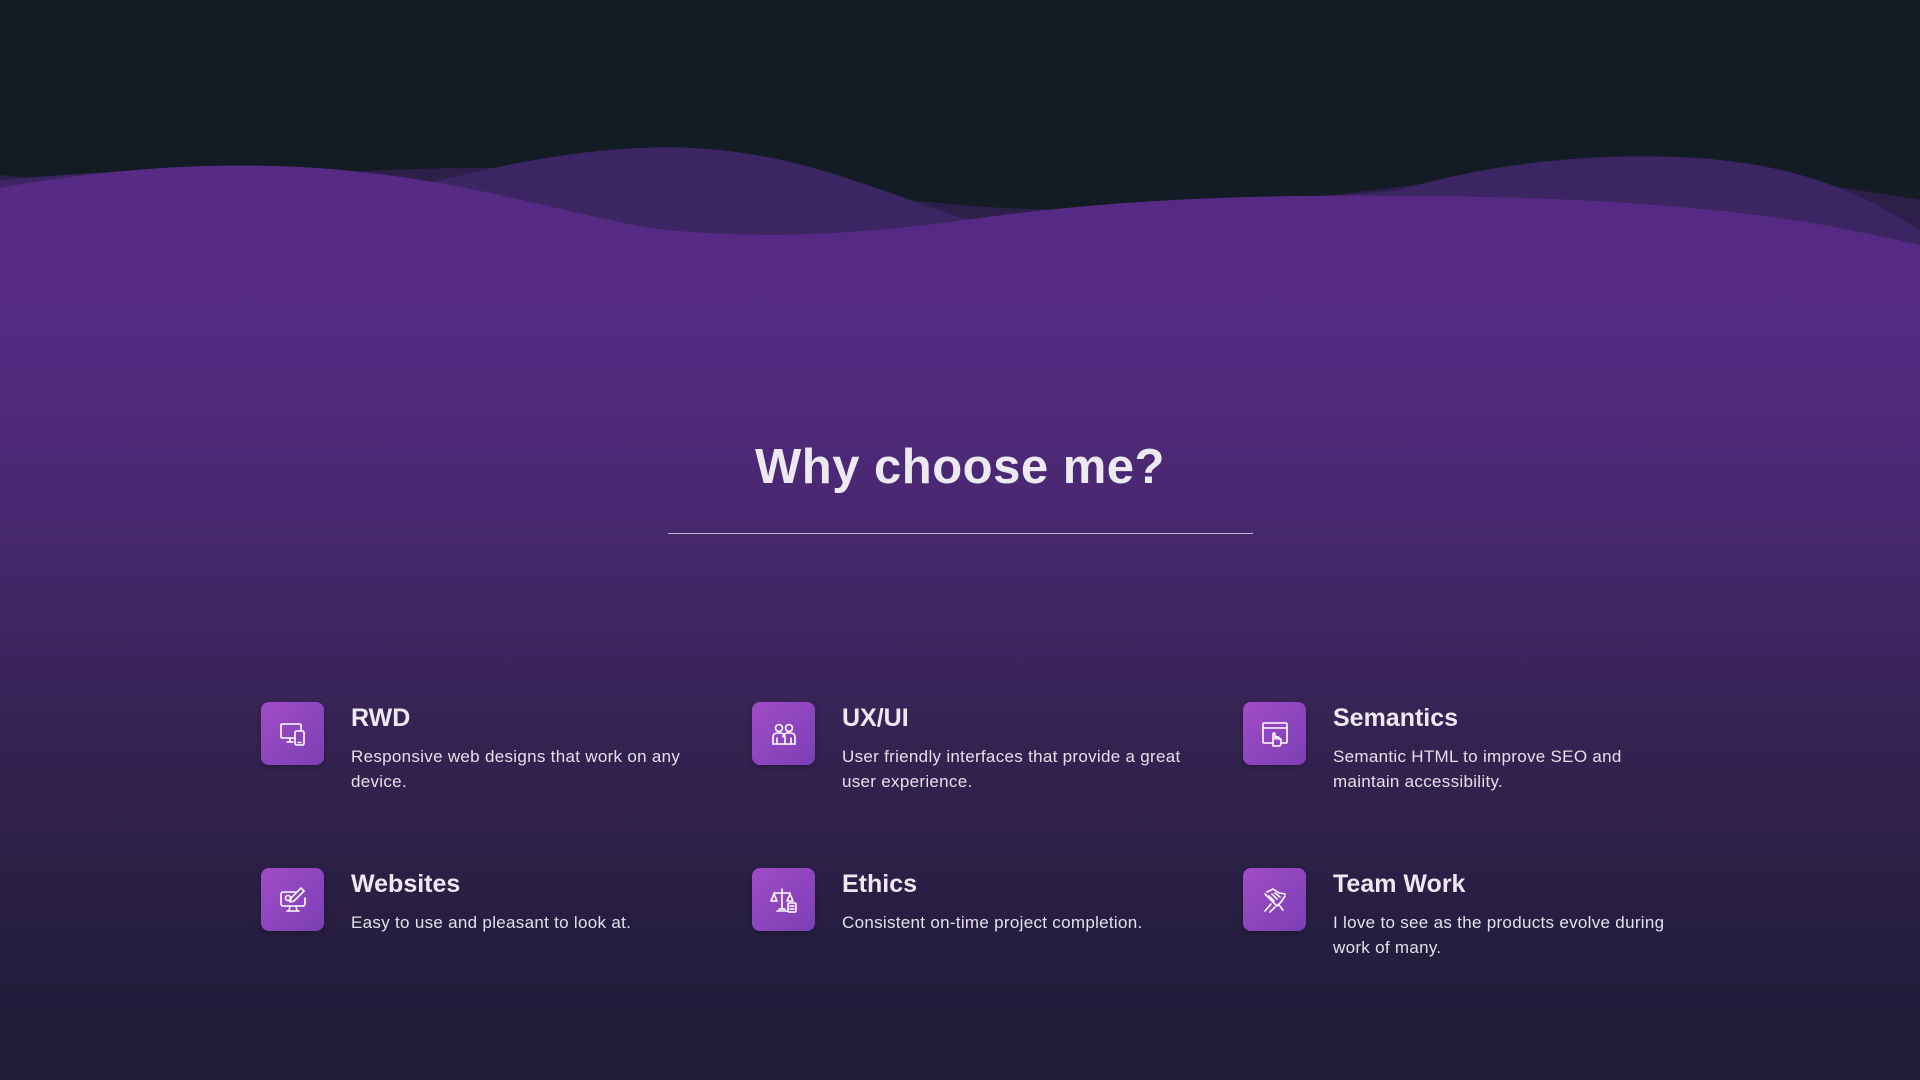 This screenshot has width=1920, height=1080. Describe the element at coordinates (783, 899) in the screenshot. I see `scales-icon` at that location.